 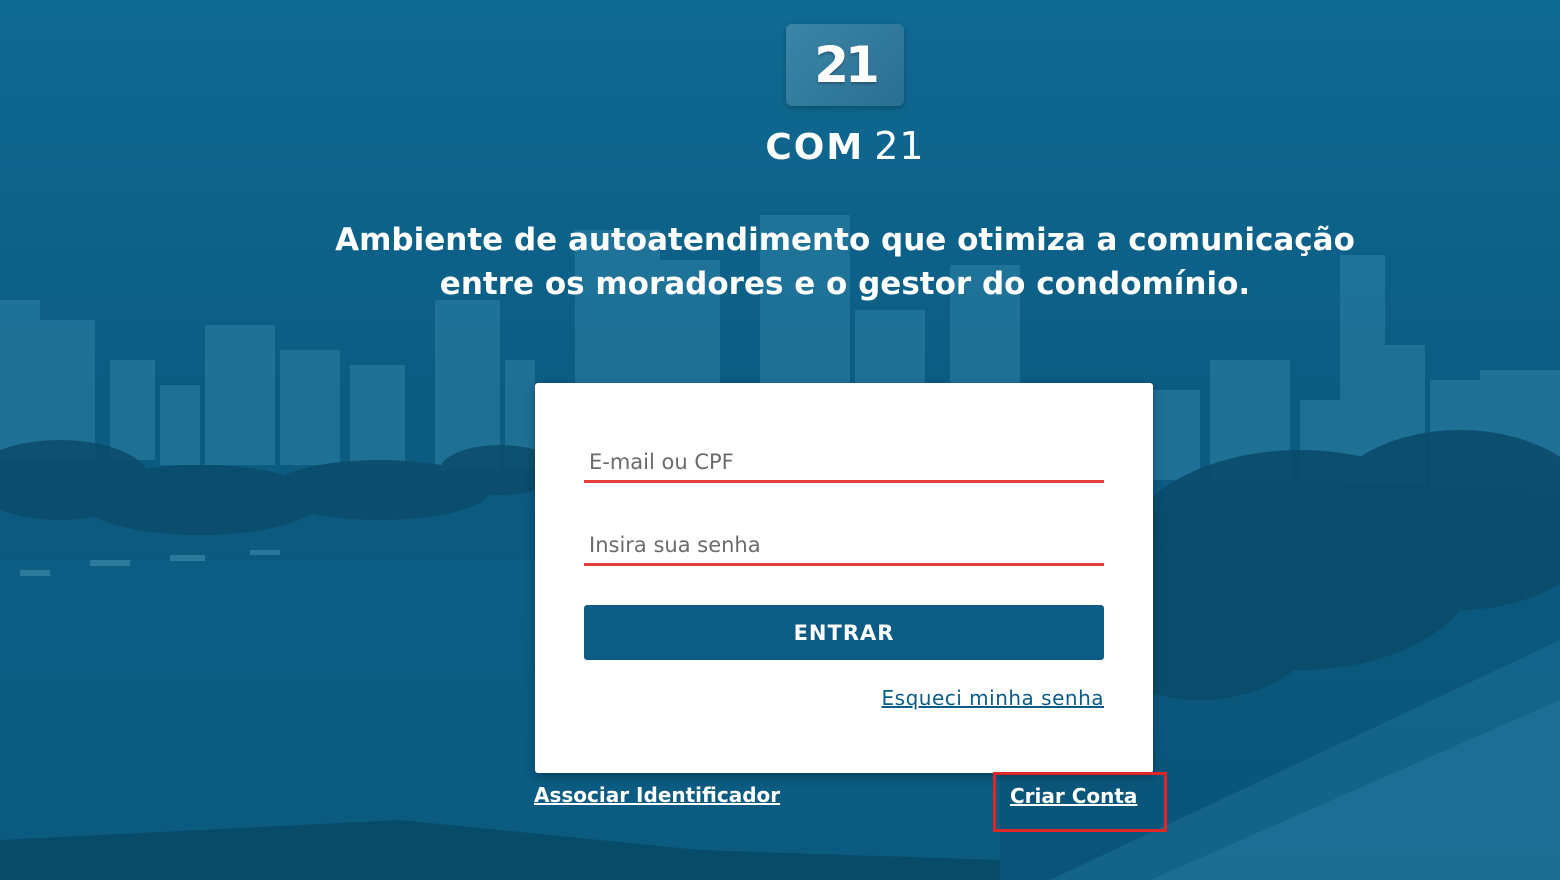 I want to click on brand-wordmark: COM 21, so click(x=780, y=148).